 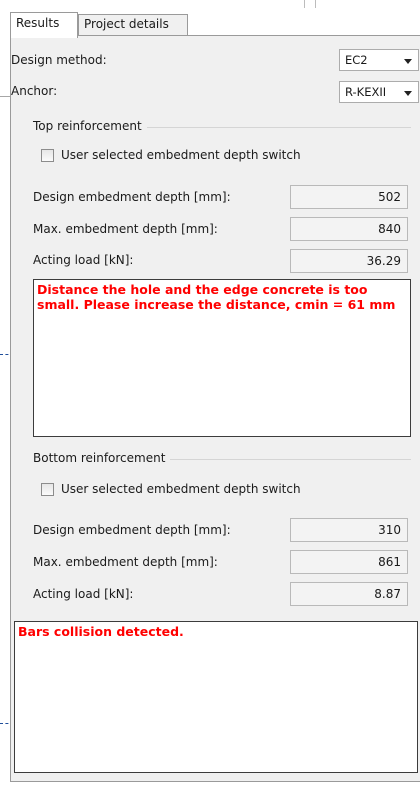 I want to click on top-embedment-switch-checkbox, so click(x=47, y=155).